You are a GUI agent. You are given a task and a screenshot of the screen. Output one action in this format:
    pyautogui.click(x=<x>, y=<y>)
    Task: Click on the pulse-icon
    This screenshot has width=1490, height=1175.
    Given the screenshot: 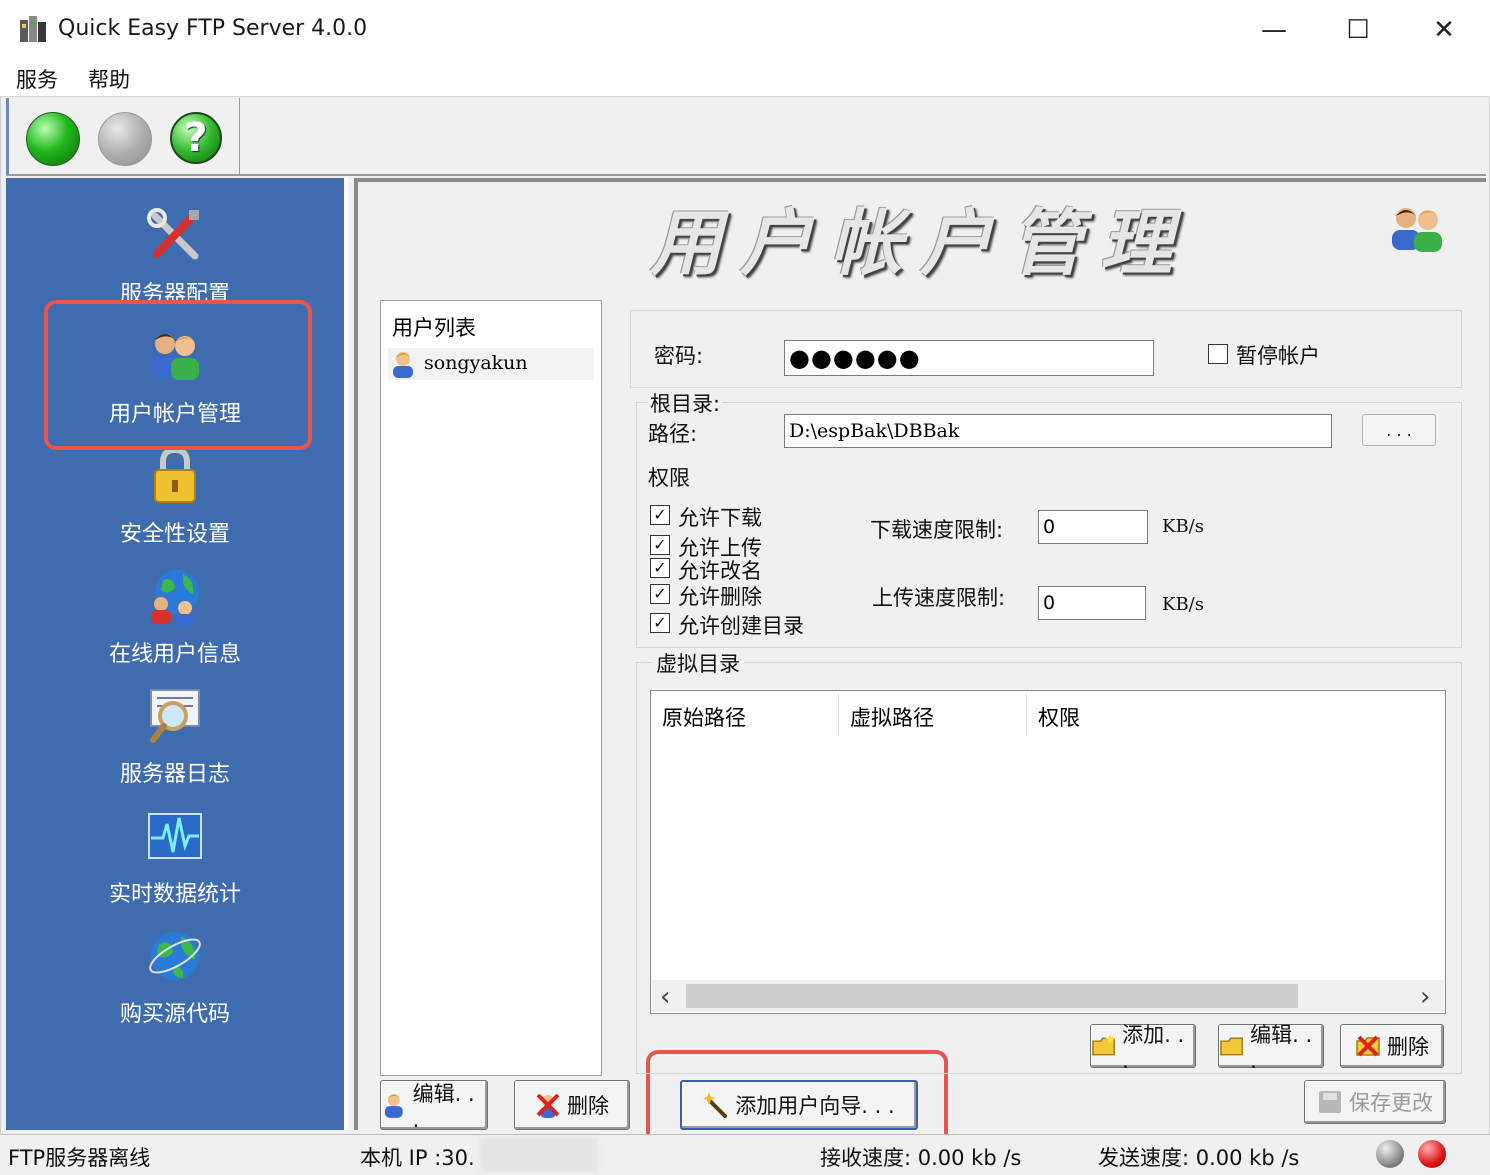 What is the action you would take?
    pyautogui.click(x=175, y=836)
    